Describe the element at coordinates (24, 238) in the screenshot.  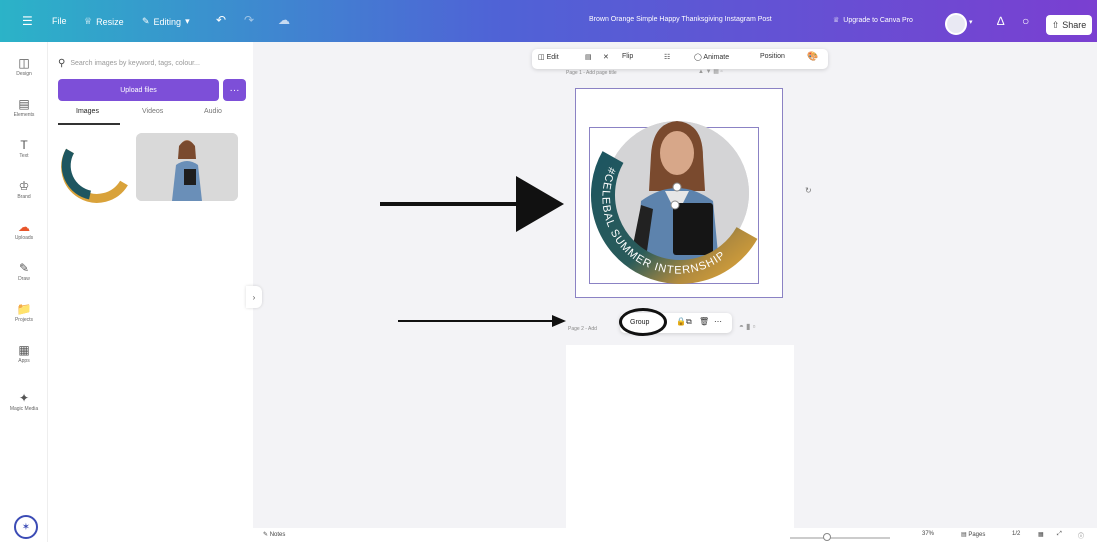
I see `rail-label: Uploads` at that location.